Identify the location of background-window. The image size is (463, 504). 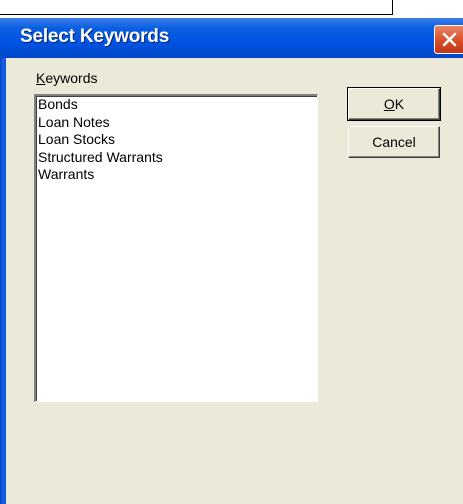
(196, 7).